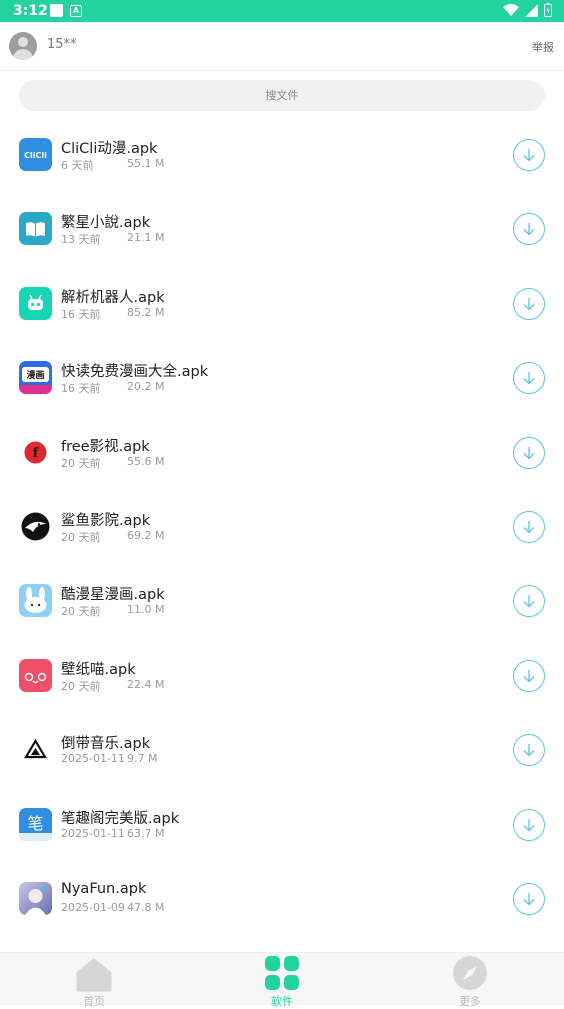  What do you see at coordinates (112, 388) in the screenshot?
I see `file-meta: 16 天前 20.2 M` at bounding box center [112, 388].